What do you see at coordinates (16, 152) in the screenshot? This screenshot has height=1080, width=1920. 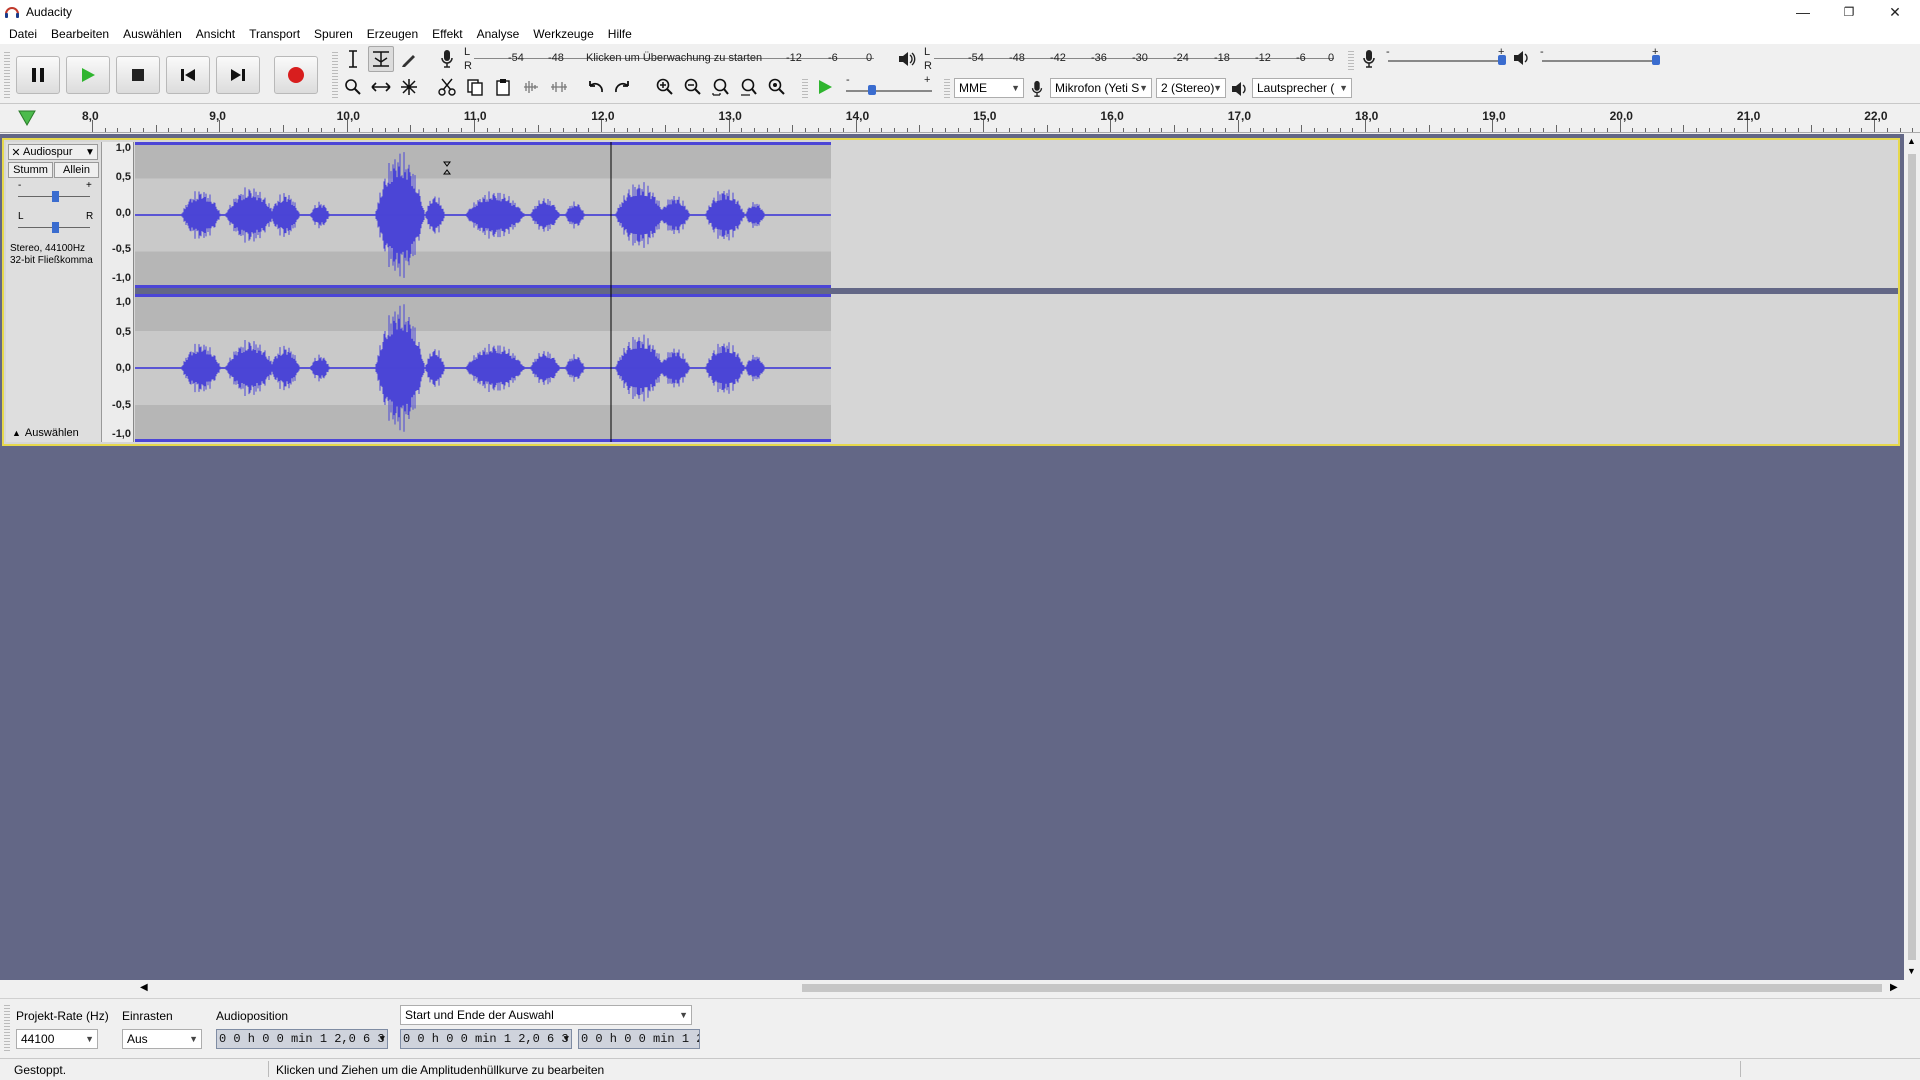 I see `close-track-icon: ✕` at bounding box center [16, 152].